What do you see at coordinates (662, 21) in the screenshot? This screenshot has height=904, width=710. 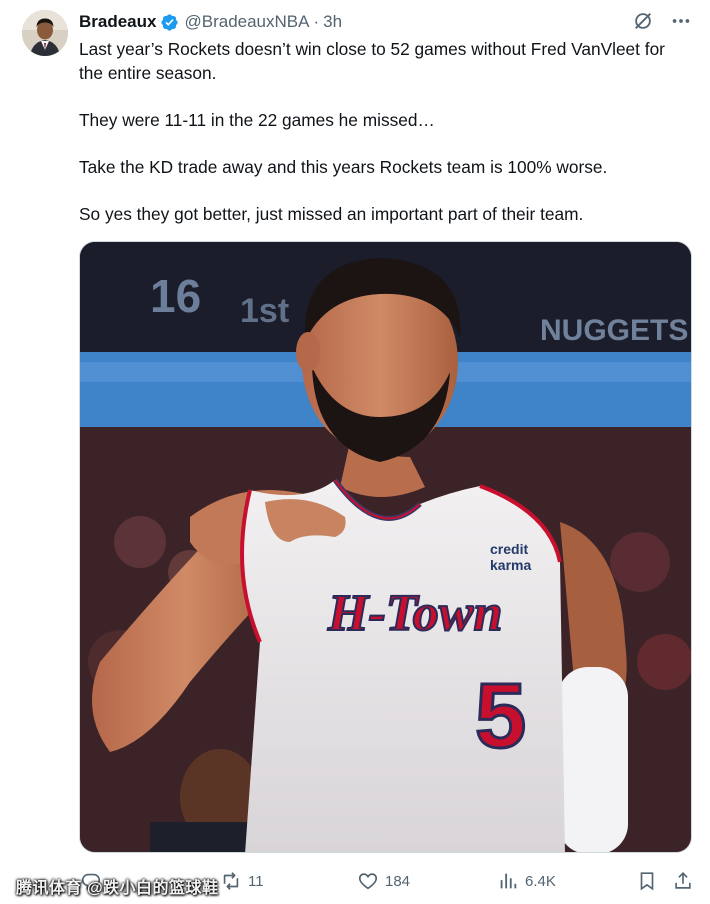 I see `top-actions` at bounding box center [662, 21].